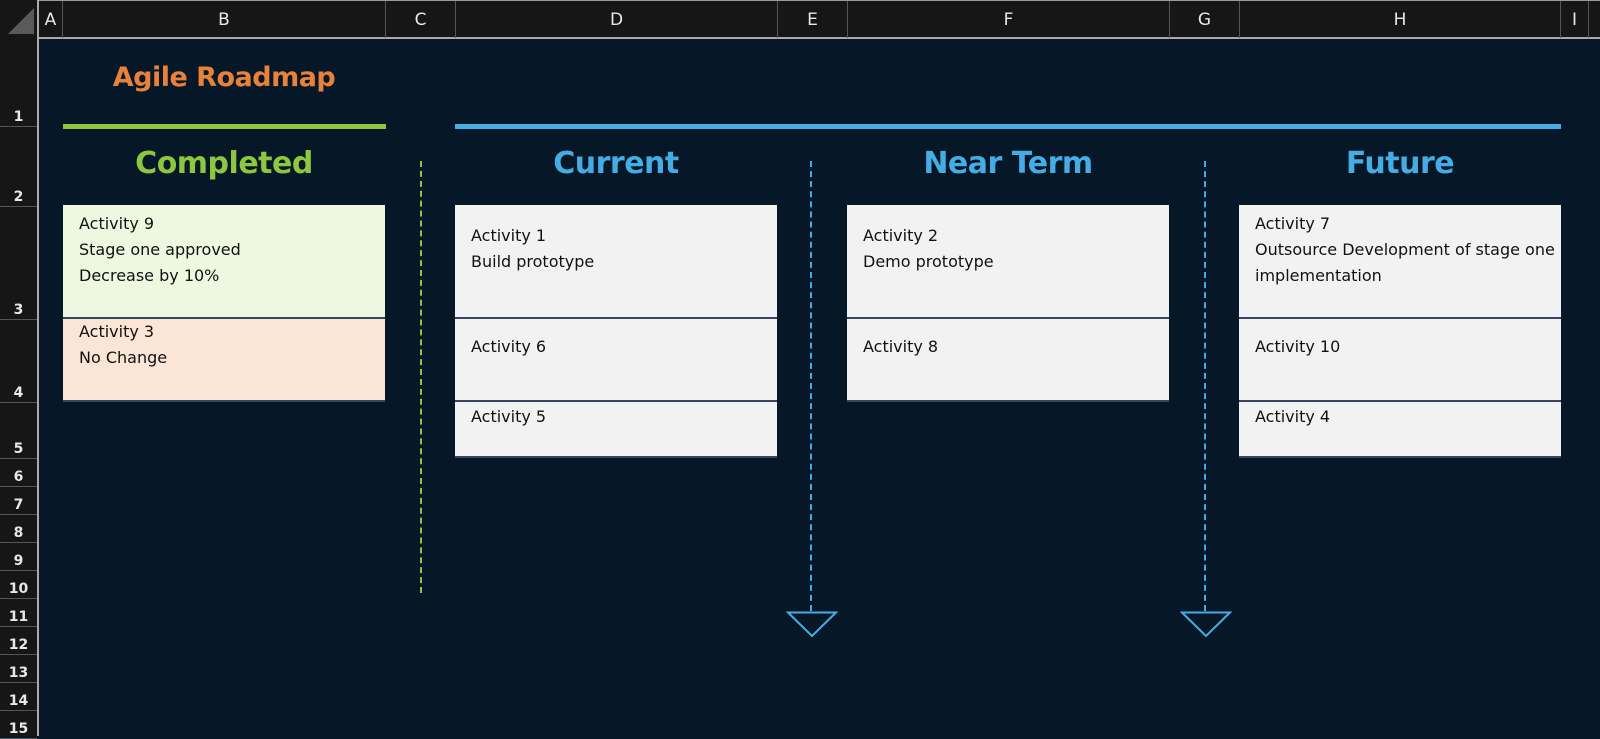  What do you see at coordinates (149, 275) in the screenshot?
I see `card-detail: Decrease by 10%` at bounding box center [149, 275].